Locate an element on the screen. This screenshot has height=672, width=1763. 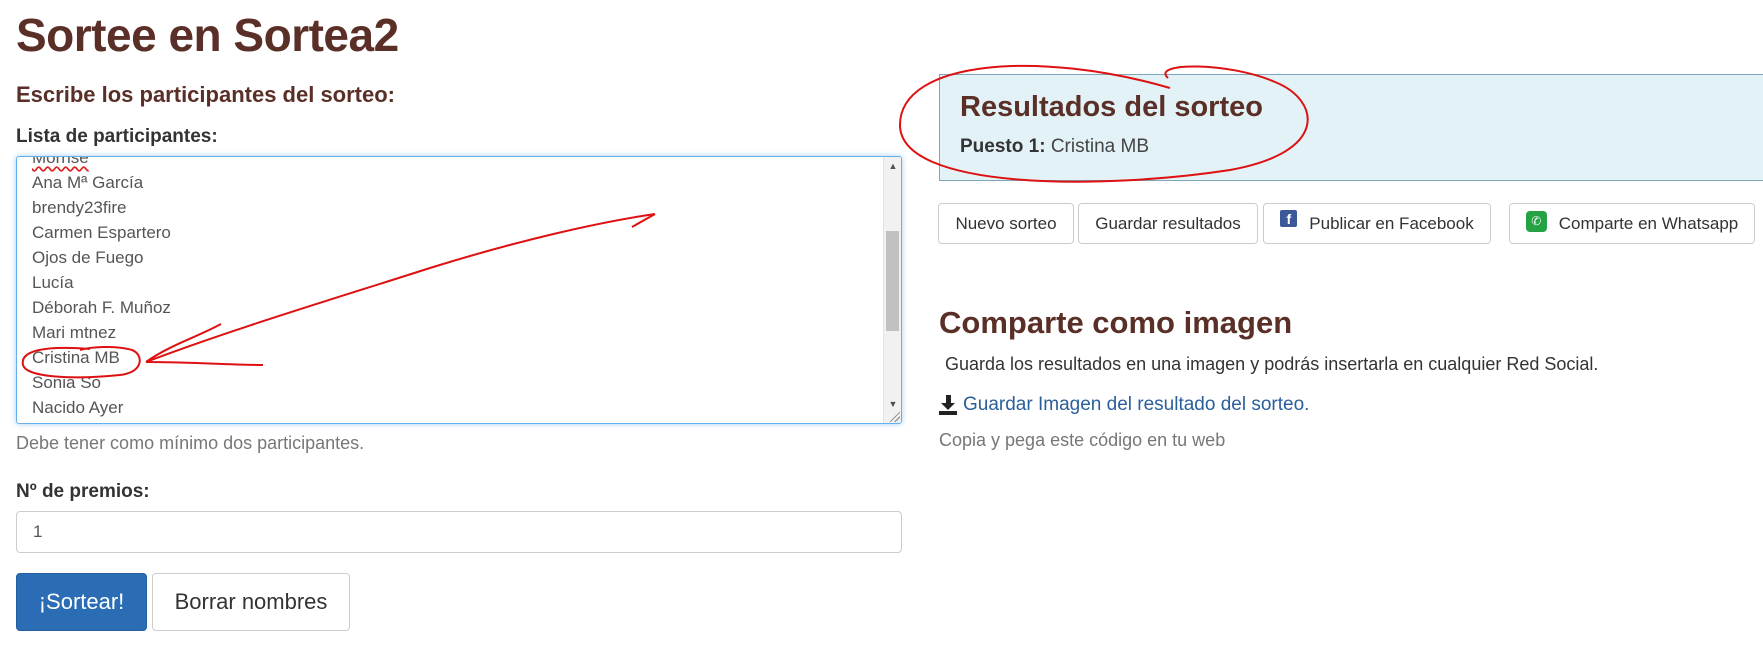
result-position-label: Puesto 1: is located at coordinates (1003, 146).